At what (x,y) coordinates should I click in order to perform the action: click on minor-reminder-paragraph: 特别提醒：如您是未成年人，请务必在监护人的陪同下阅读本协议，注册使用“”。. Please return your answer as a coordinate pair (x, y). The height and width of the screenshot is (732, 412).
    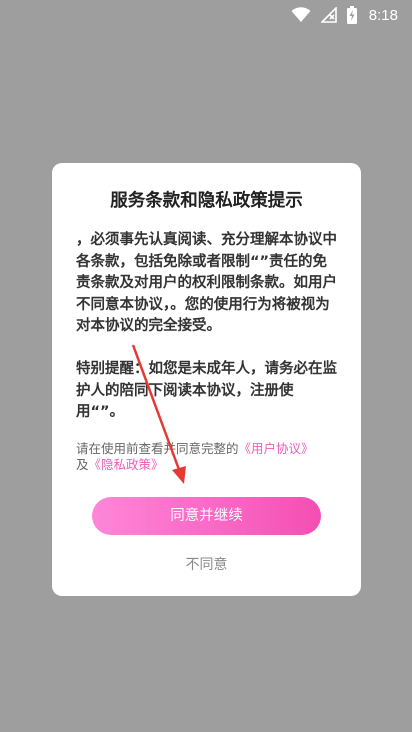
    Looking at the image, I should click on (206, 390).